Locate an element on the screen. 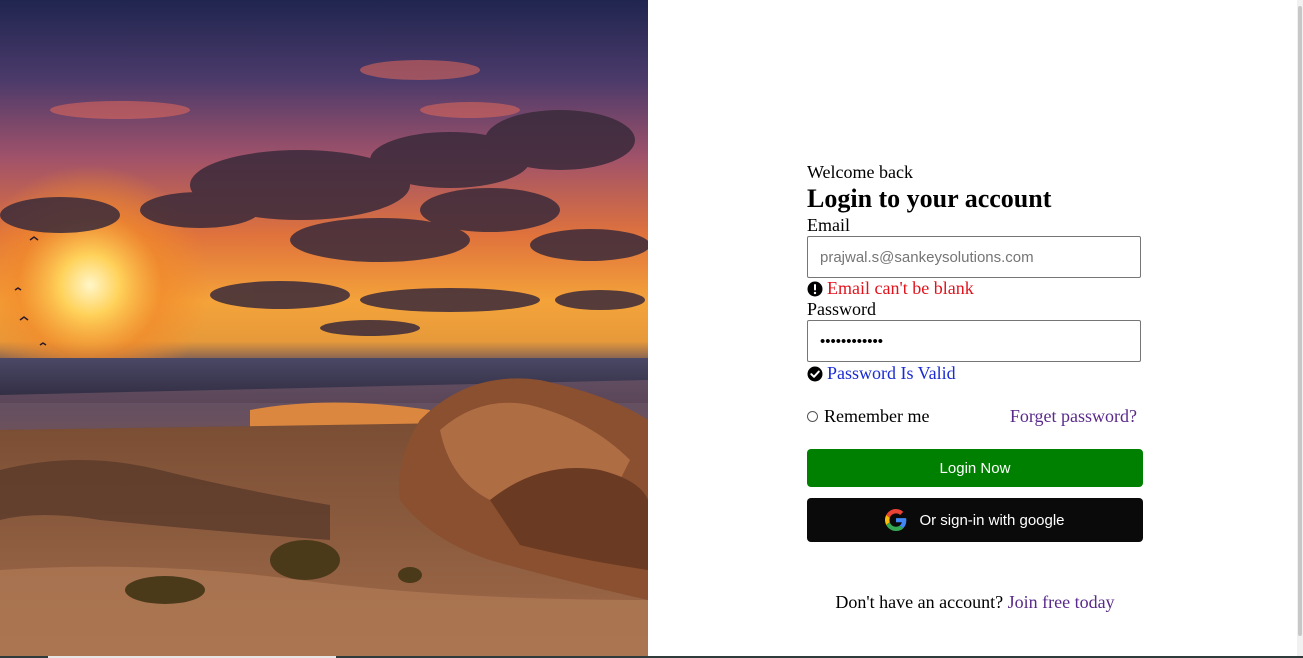 This screenshot has width=1303, height=658. remember-me-label: Remember me is located at coordinates (877, 416).